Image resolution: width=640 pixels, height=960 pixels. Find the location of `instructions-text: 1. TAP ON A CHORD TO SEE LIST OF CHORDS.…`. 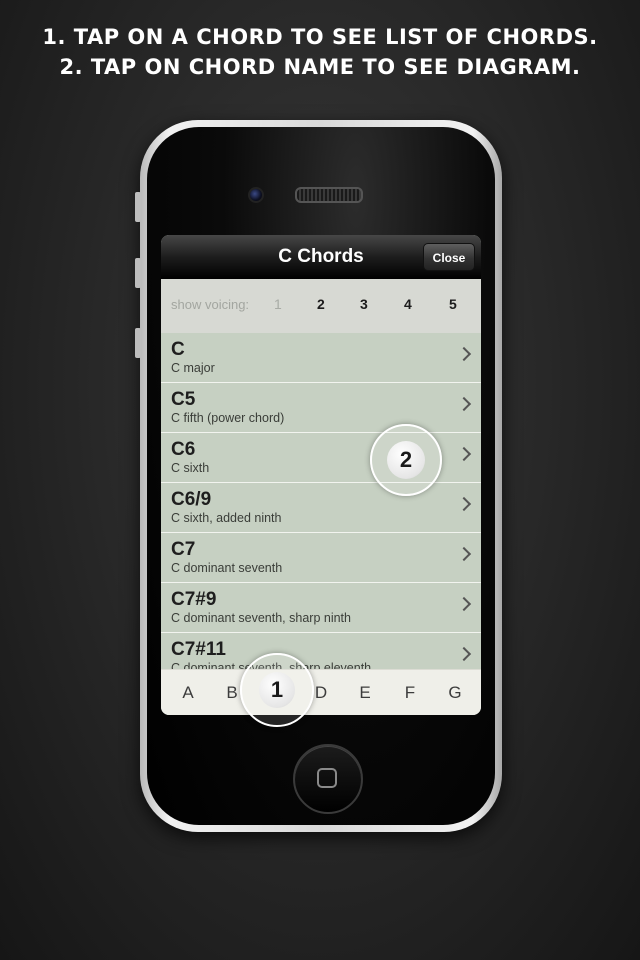

instructions-text: 1. TAP ON A CHORD TO SEE LIST OF CHORDS.… is located at coordinates (320, 52).